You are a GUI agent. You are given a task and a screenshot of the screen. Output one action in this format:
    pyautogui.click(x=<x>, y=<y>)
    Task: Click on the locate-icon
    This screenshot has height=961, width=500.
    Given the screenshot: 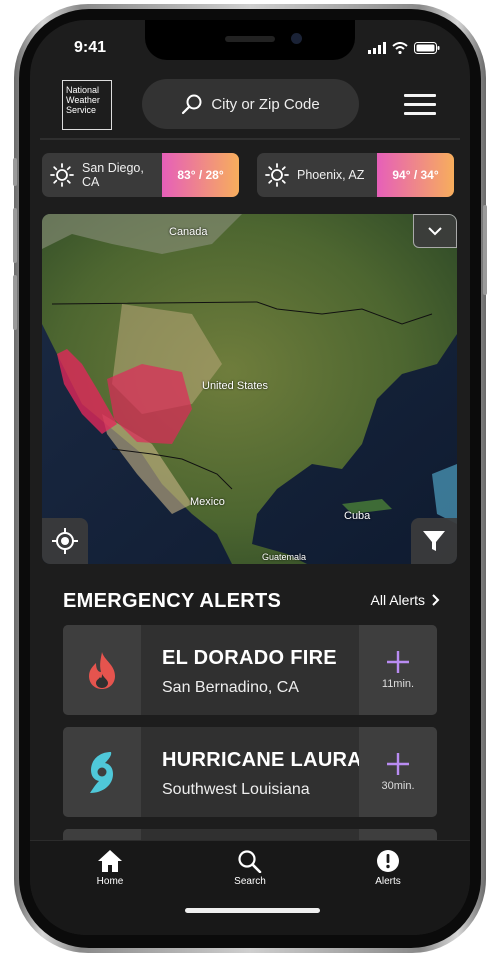 What is the action you would take?
    pyautogui.click(x=65, y=541)
    